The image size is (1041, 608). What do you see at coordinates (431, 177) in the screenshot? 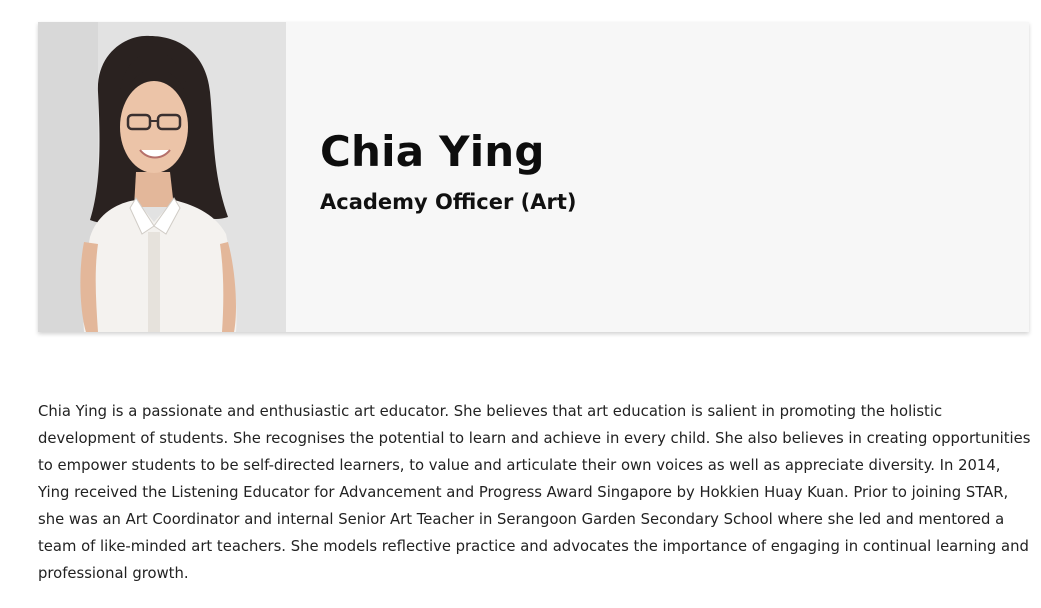
I see `profile-info: Chia Ying Academy Officer (Art)` at bounding box center [431, 177].